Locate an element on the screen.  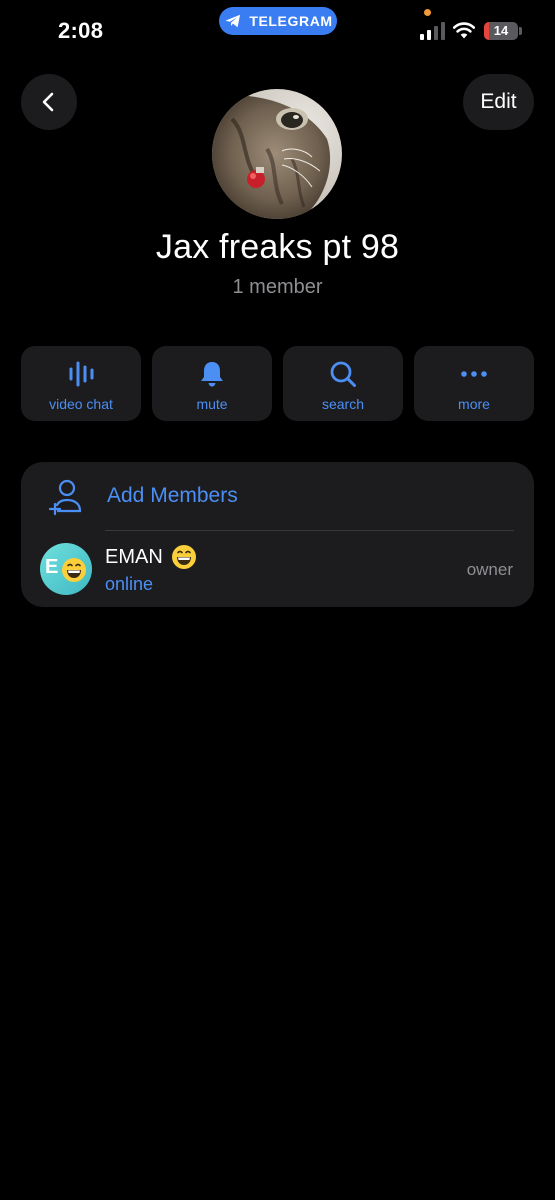
mute-label: mute is located at coordinates (212, 404).